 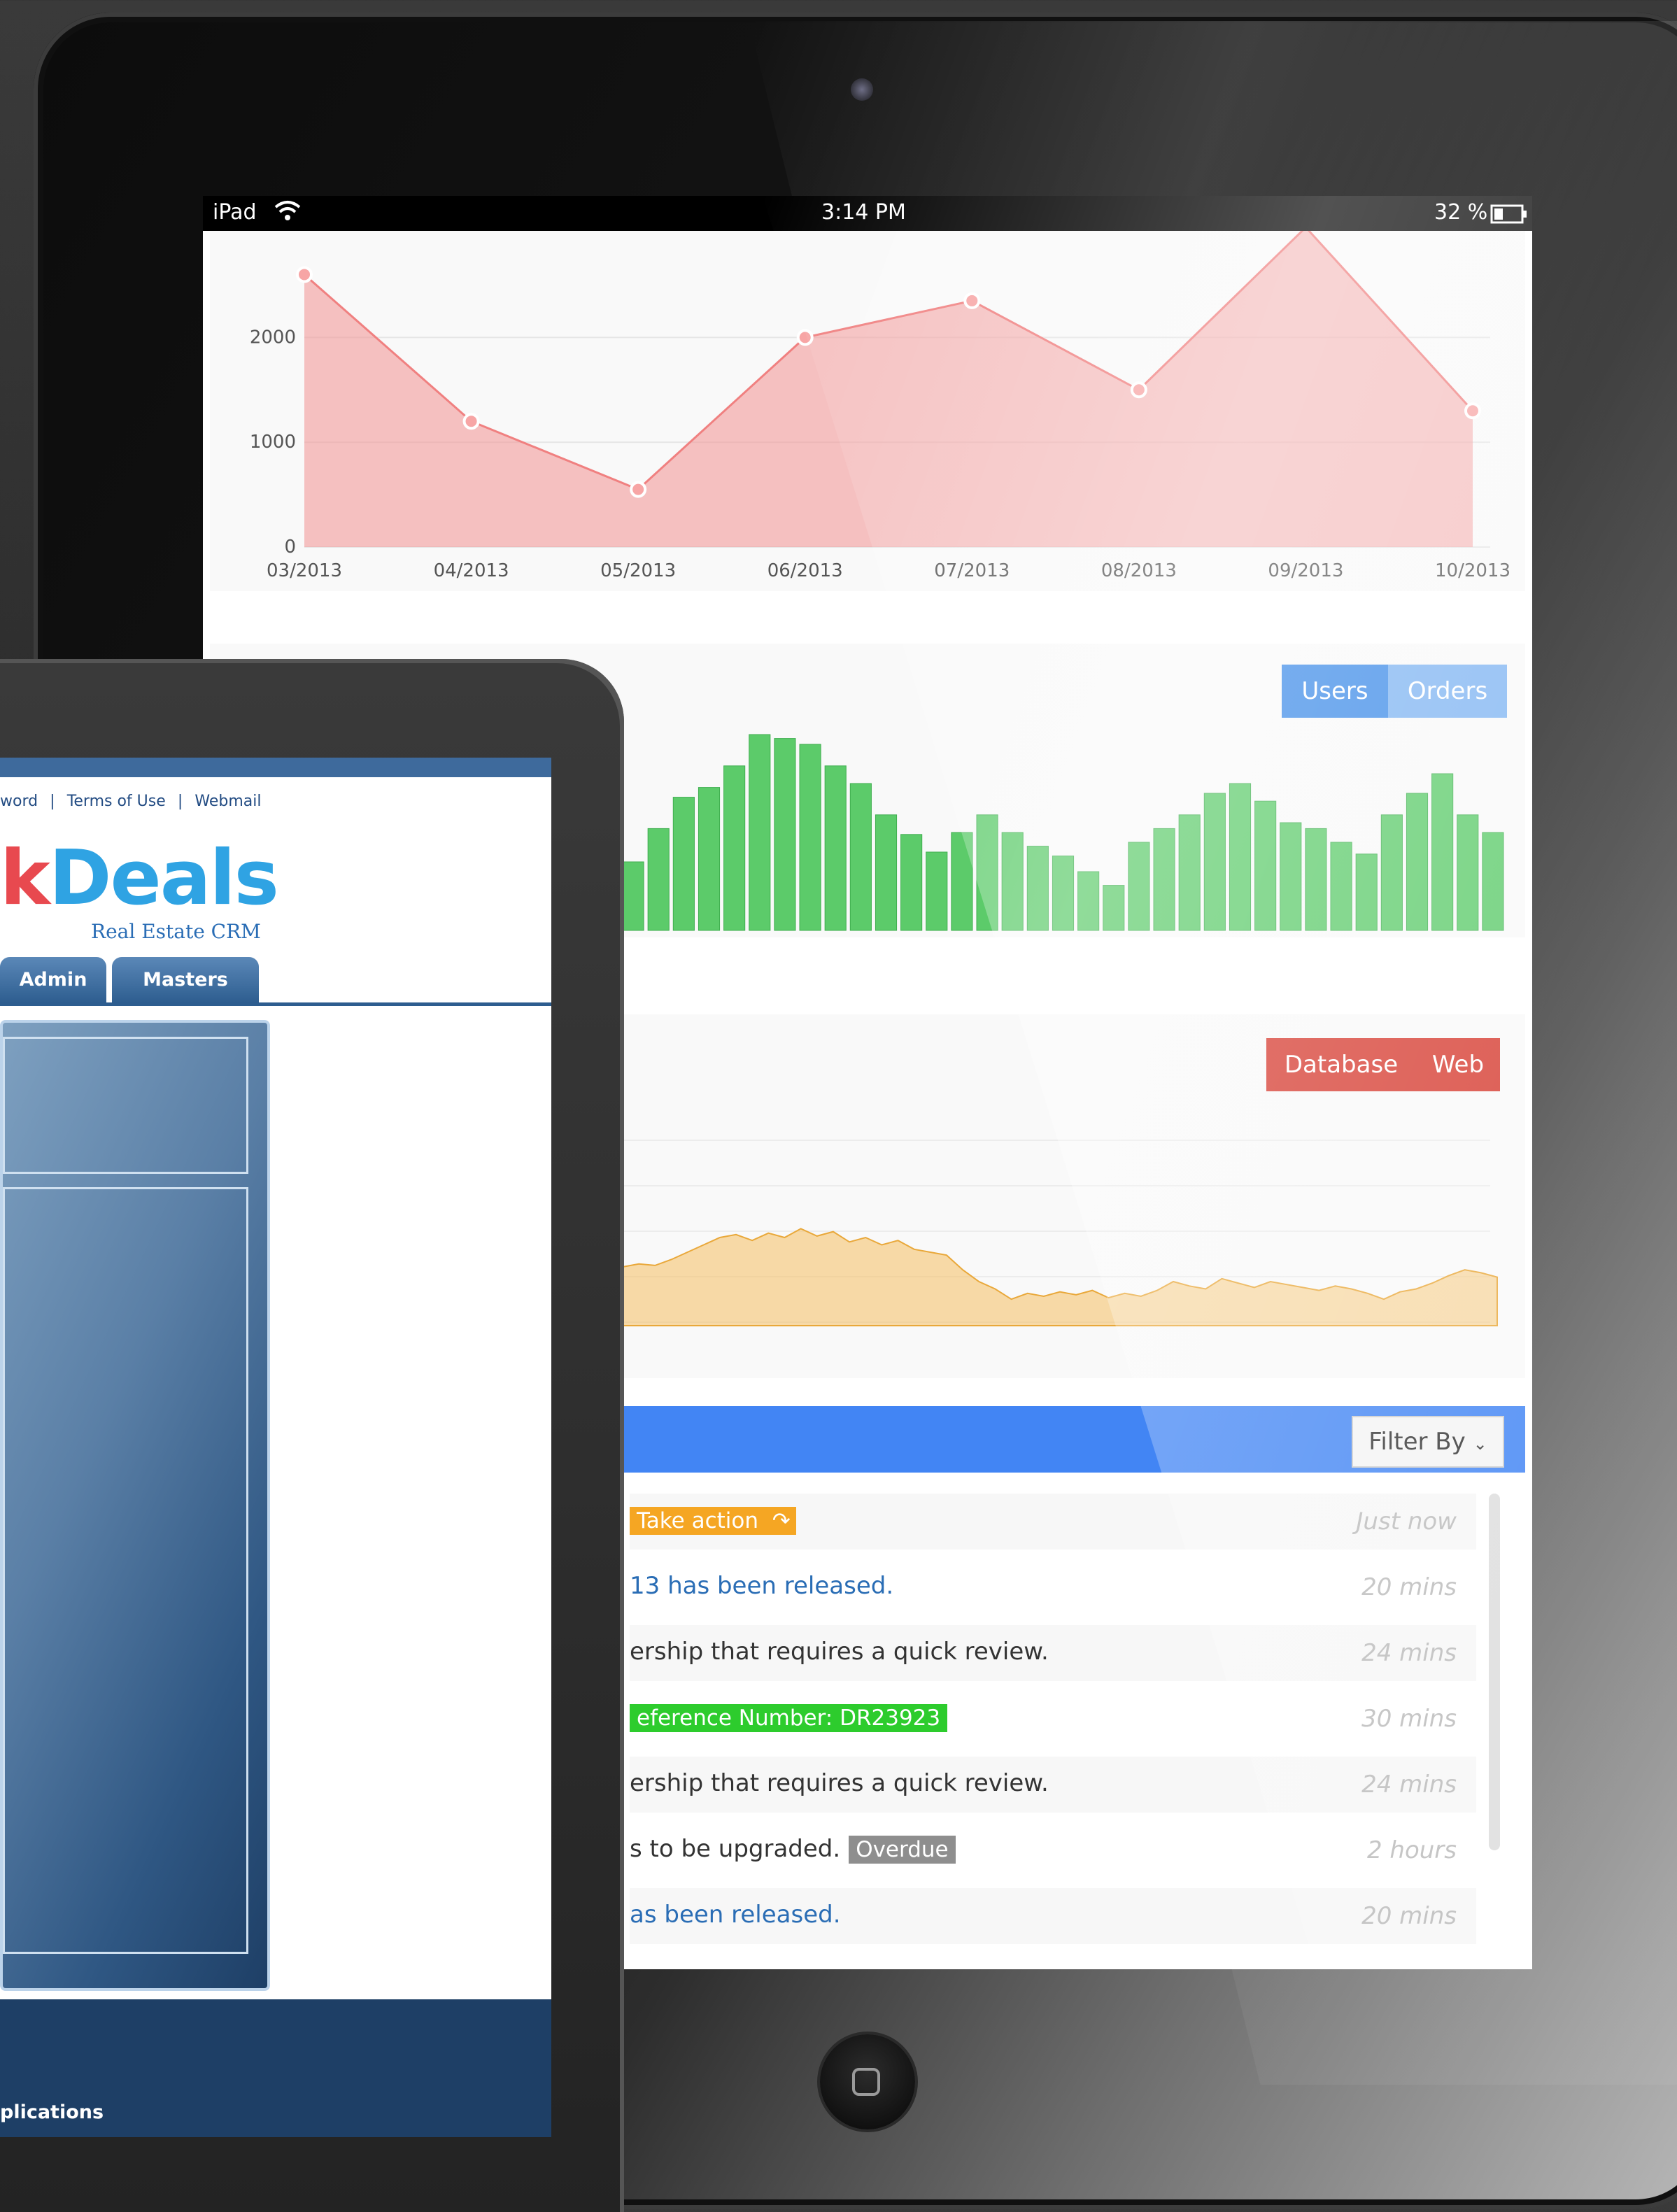 What do you see at coordinates (902, 1850) in the screenshot?
I see `feed-tag: Overdue` at bounding box center [902, 1850].